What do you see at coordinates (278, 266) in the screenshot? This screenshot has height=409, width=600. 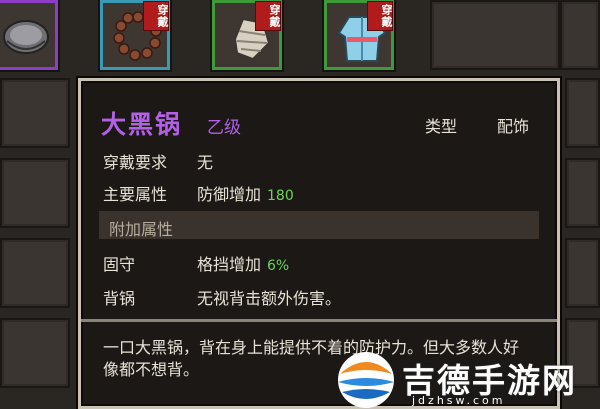 I see `extra-attribute-number: 6%` at bounding box center [278, 266].